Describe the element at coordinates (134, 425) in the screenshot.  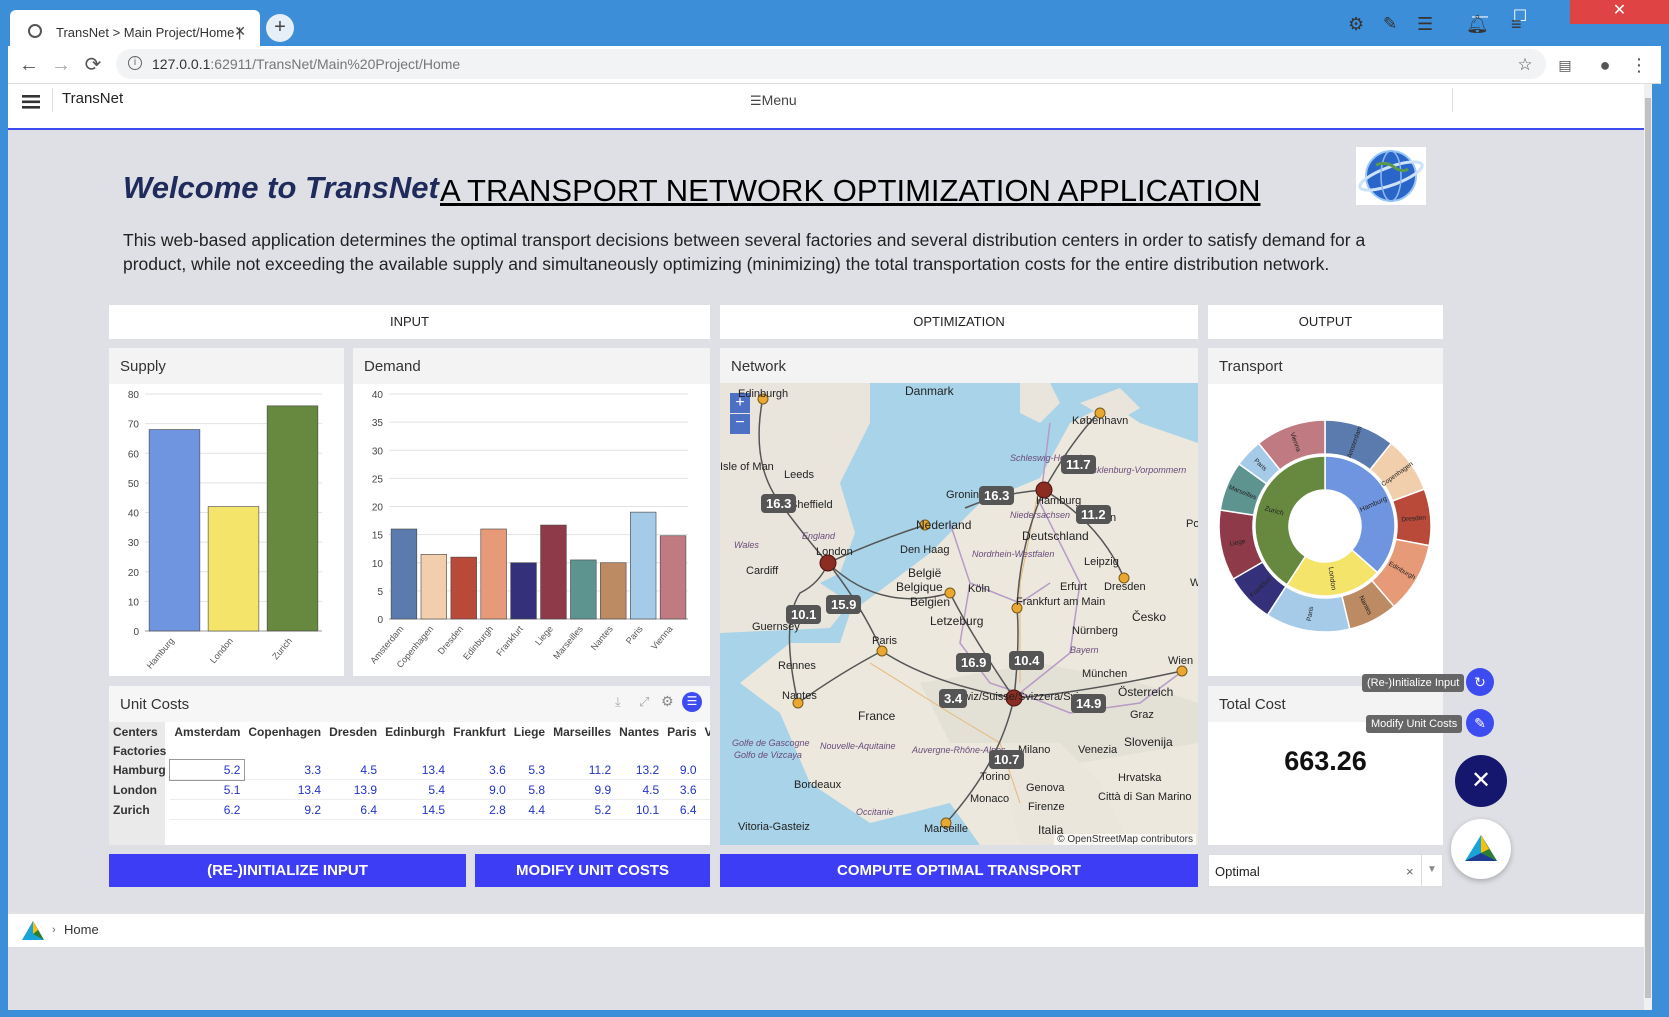
I see `y-tick-label: 70` at that location.